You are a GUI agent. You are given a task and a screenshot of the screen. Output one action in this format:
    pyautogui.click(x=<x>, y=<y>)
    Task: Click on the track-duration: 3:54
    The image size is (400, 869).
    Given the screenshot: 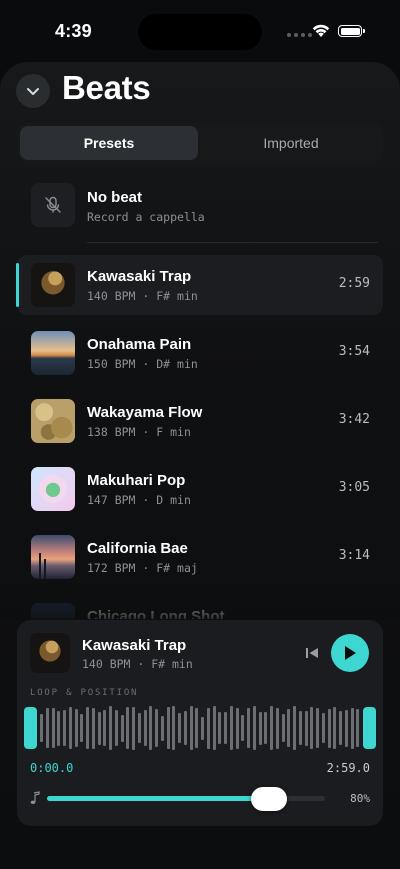 What is the action you would take?
    pyautogui.click(x=354, y=351)
    